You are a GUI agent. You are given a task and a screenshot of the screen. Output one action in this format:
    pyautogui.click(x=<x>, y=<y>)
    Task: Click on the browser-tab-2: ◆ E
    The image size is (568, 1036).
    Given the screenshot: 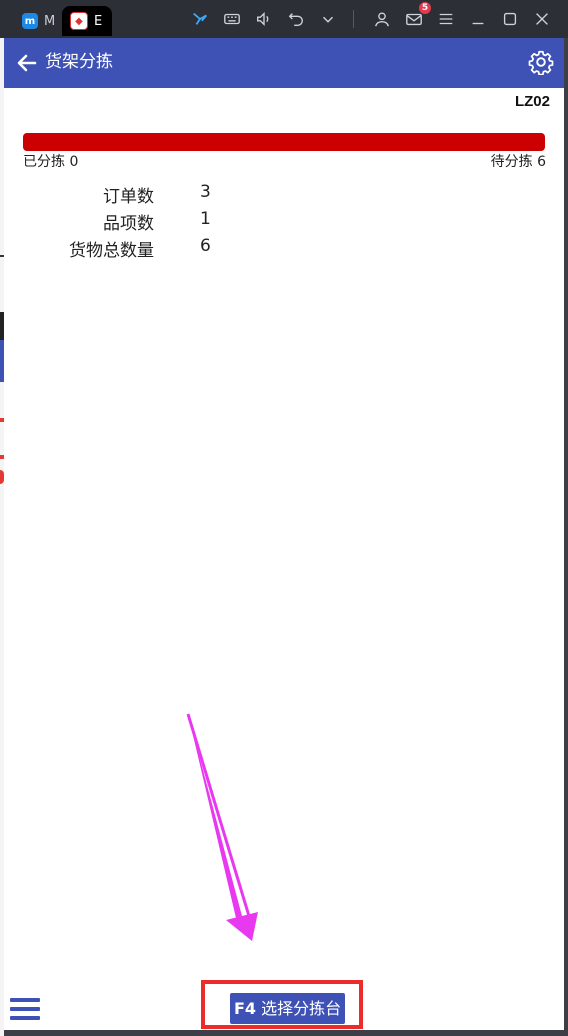 What is the action you would take?
    pyautogui.click(x=87, y=21)
    